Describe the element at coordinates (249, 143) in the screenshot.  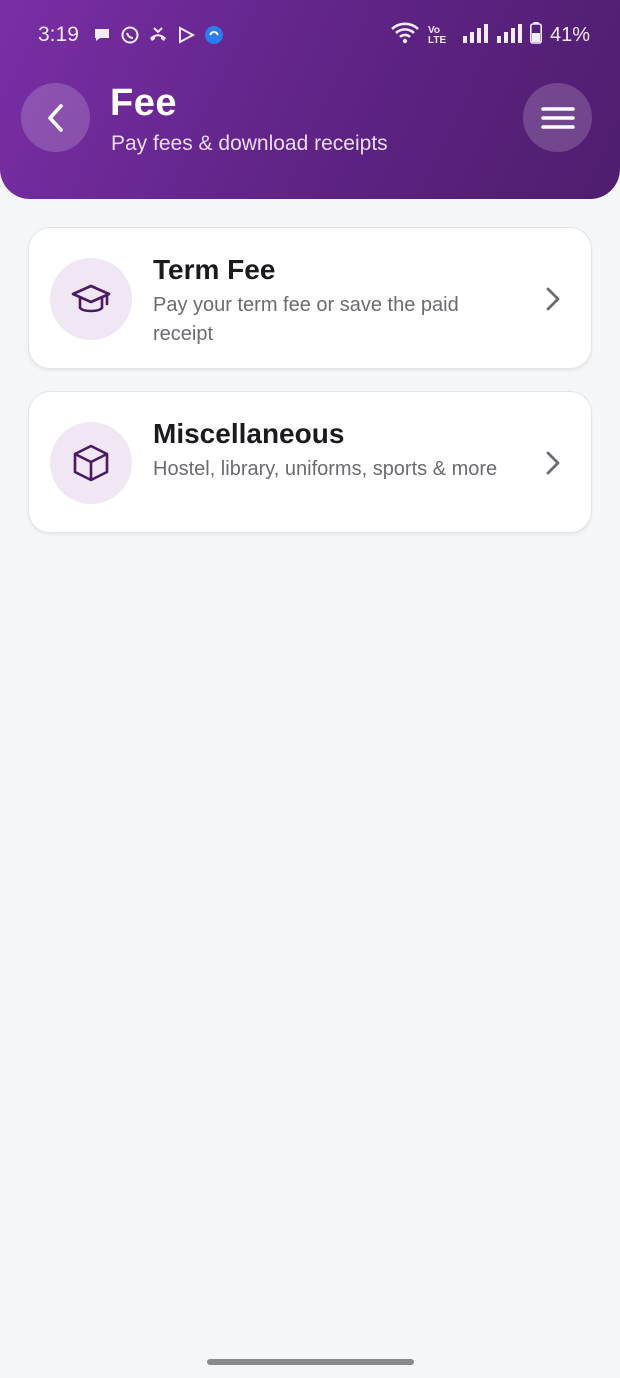
I see `page-subtitle: Pay fees & download receipts` at that location.